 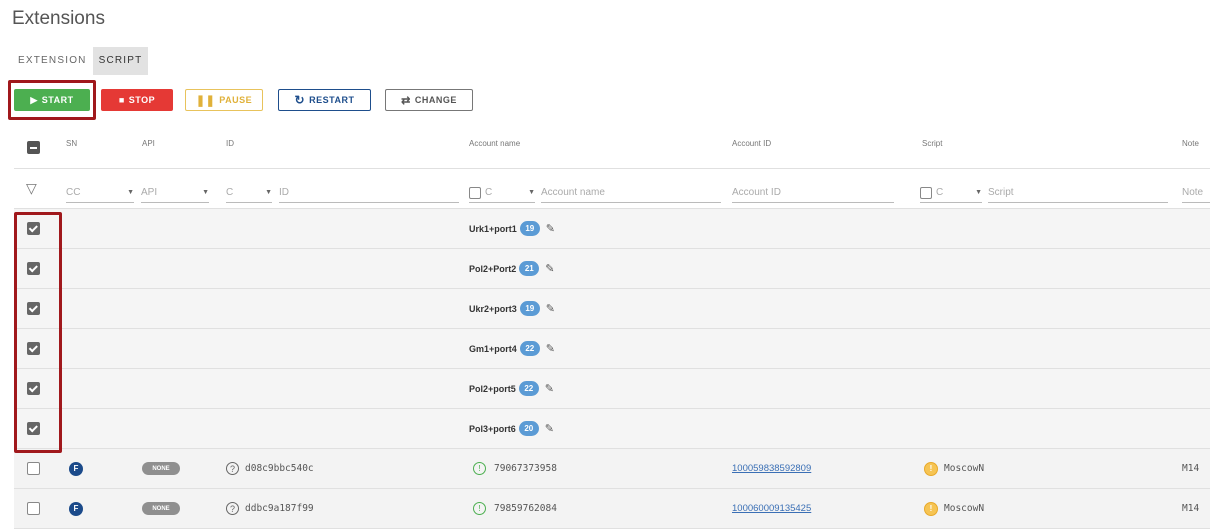 What do you see at coordinates (494, 147) in the screenshot?
I see `column-header-account-name: Account name` at bounding box center [494, 147].